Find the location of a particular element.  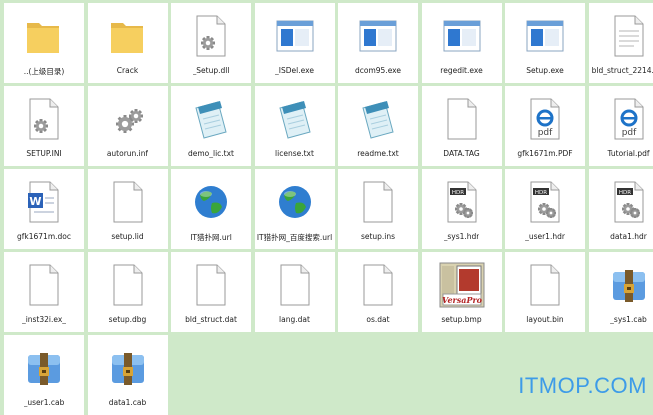

file-name: DATA.TAG is located at coordinates (461, 153).